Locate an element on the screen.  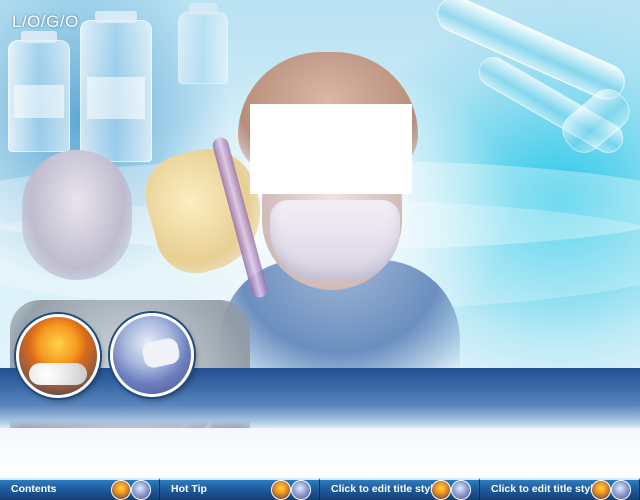
decorative-blue-band is located at coordinates (320, 399).